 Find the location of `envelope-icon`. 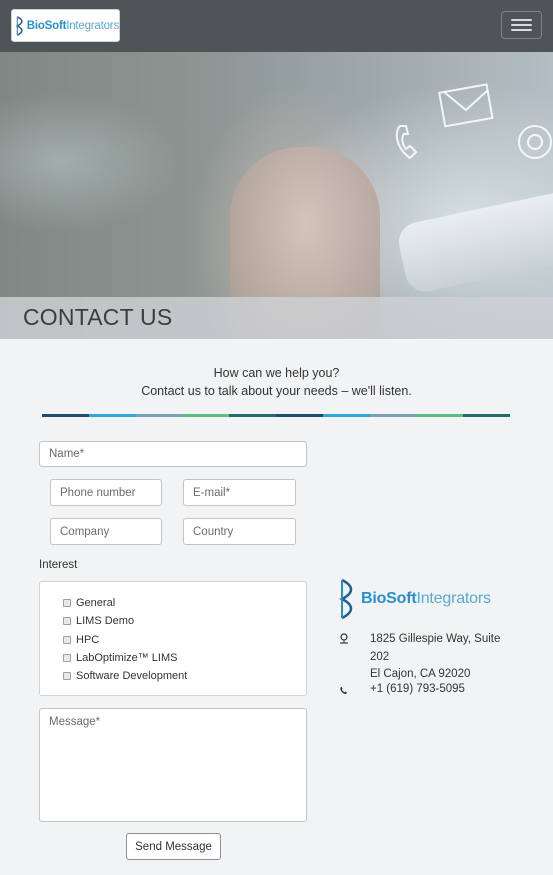

envelope-icon is located at coordinates (466, 105).